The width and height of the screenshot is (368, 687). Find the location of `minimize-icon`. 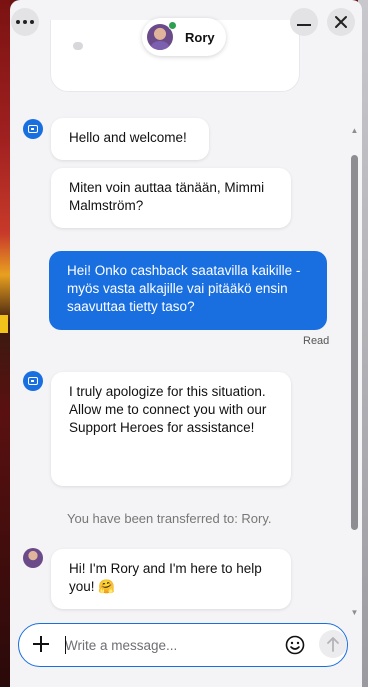

minimize-icon is located at coordinates (304, 25).